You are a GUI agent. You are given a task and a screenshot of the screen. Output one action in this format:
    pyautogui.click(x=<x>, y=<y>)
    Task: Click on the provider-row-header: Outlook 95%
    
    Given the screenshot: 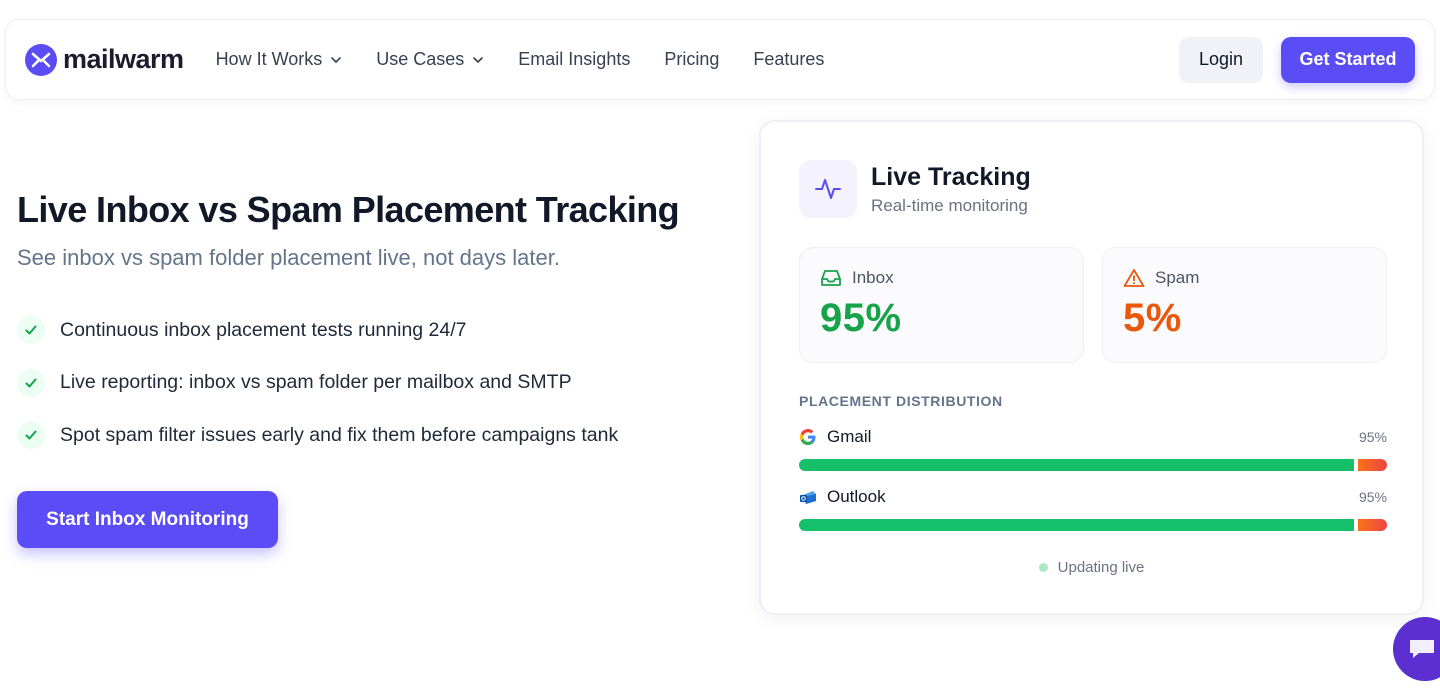 What is the action you would take?
    pyautogui.click(x=1093, y=497)
    